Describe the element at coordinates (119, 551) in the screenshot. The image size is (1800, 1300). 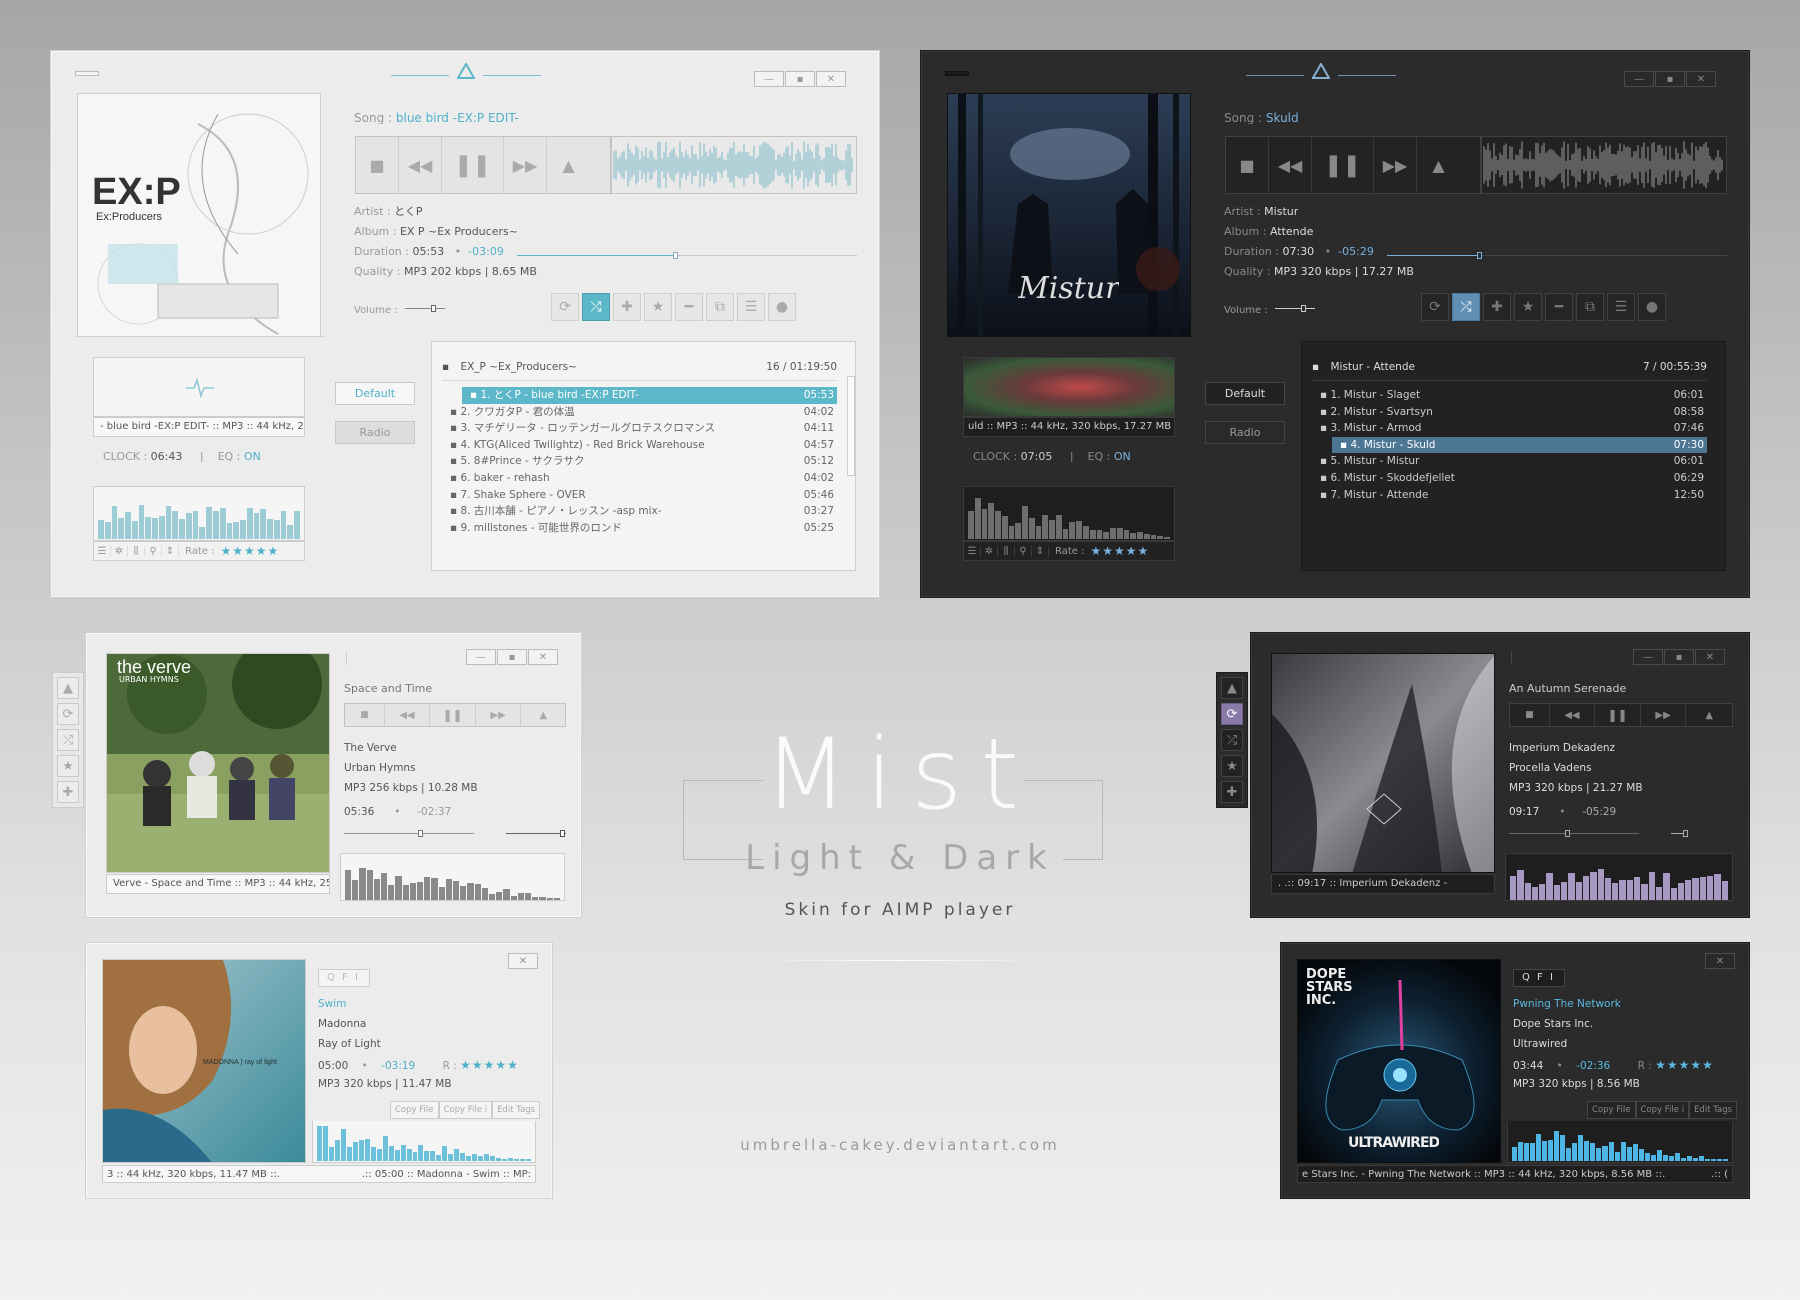
I see `settings-icon: ✲` at that location.